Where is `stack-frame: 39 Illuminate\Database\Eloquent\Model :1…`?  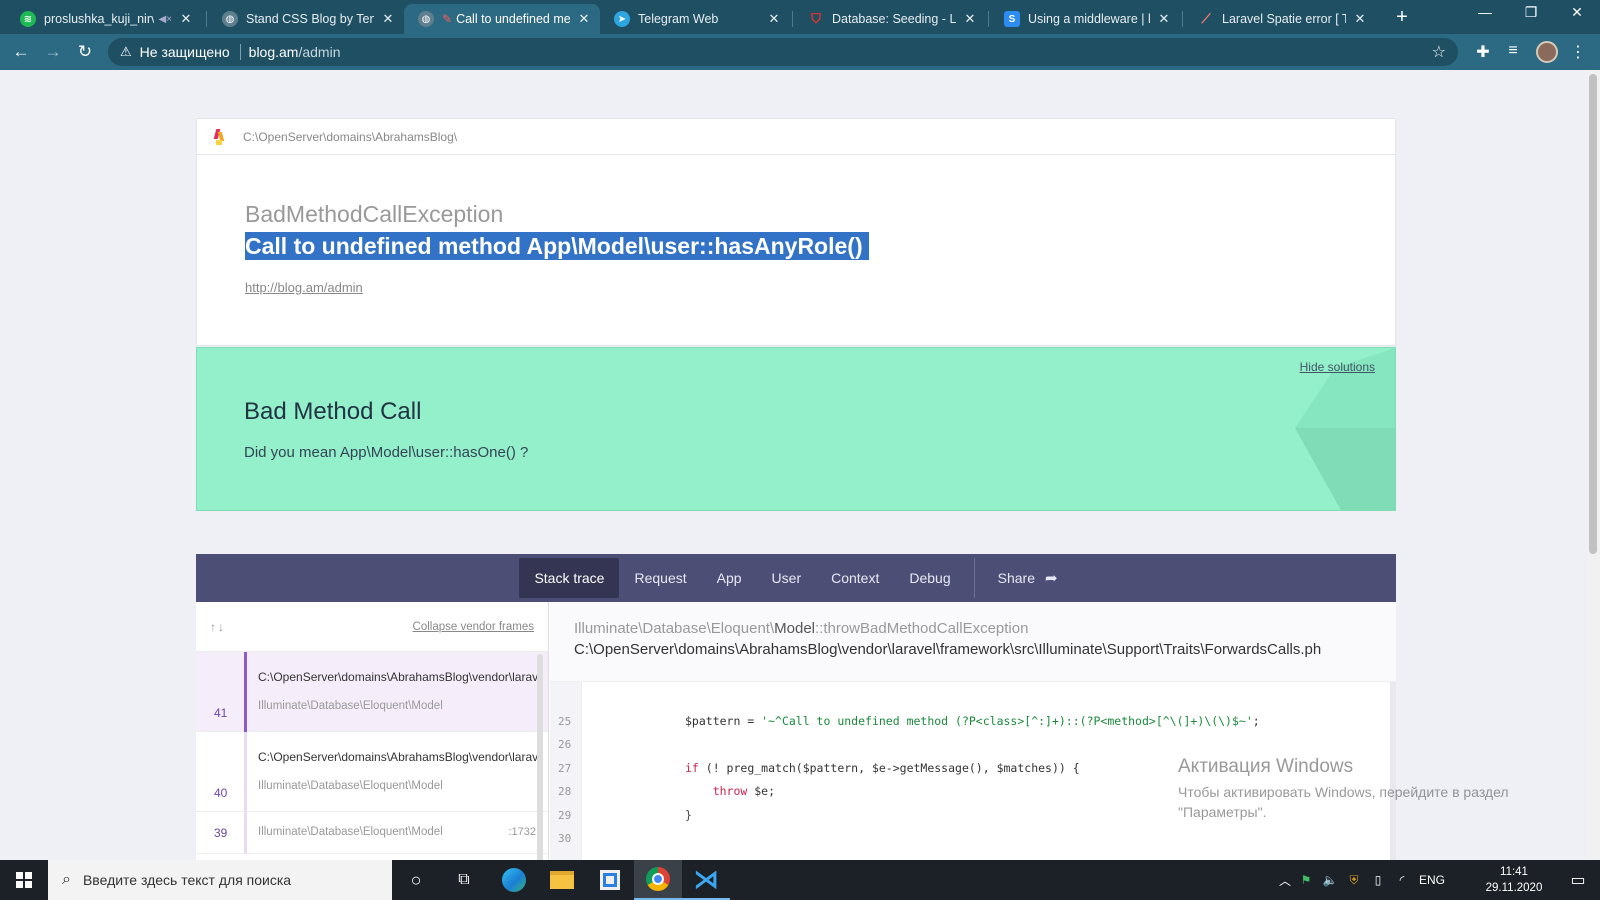 stack-frame: 39 Illuminate\Database\Eloquent\Model :1… is located at coordinates (372, 833).